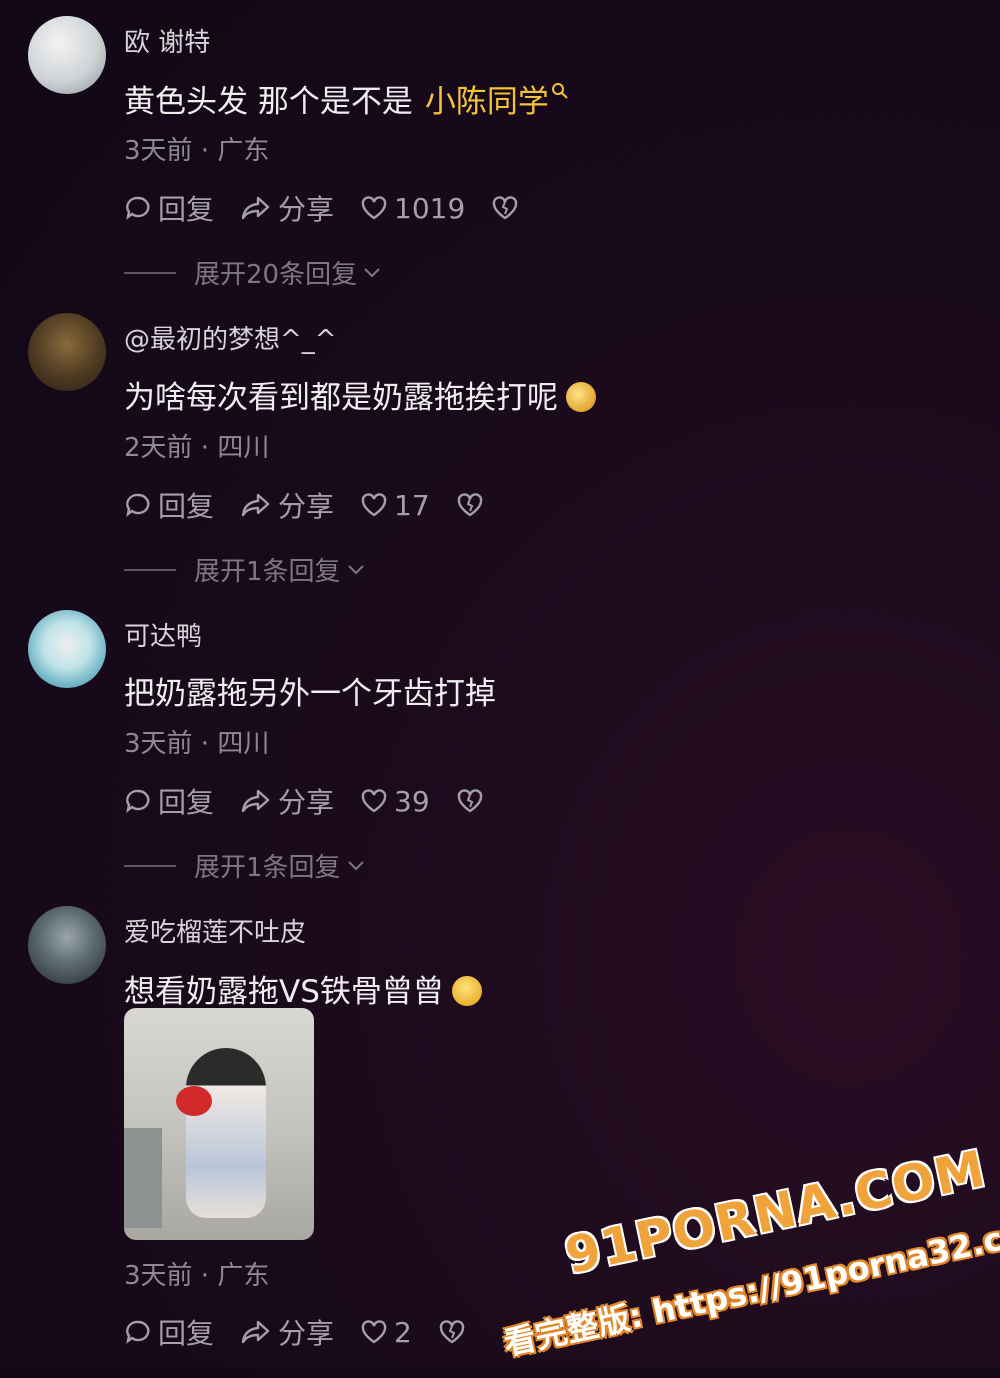 This screenshot has height=1378, width=1000. I want to click on like-button: 17, so click(395, 505).